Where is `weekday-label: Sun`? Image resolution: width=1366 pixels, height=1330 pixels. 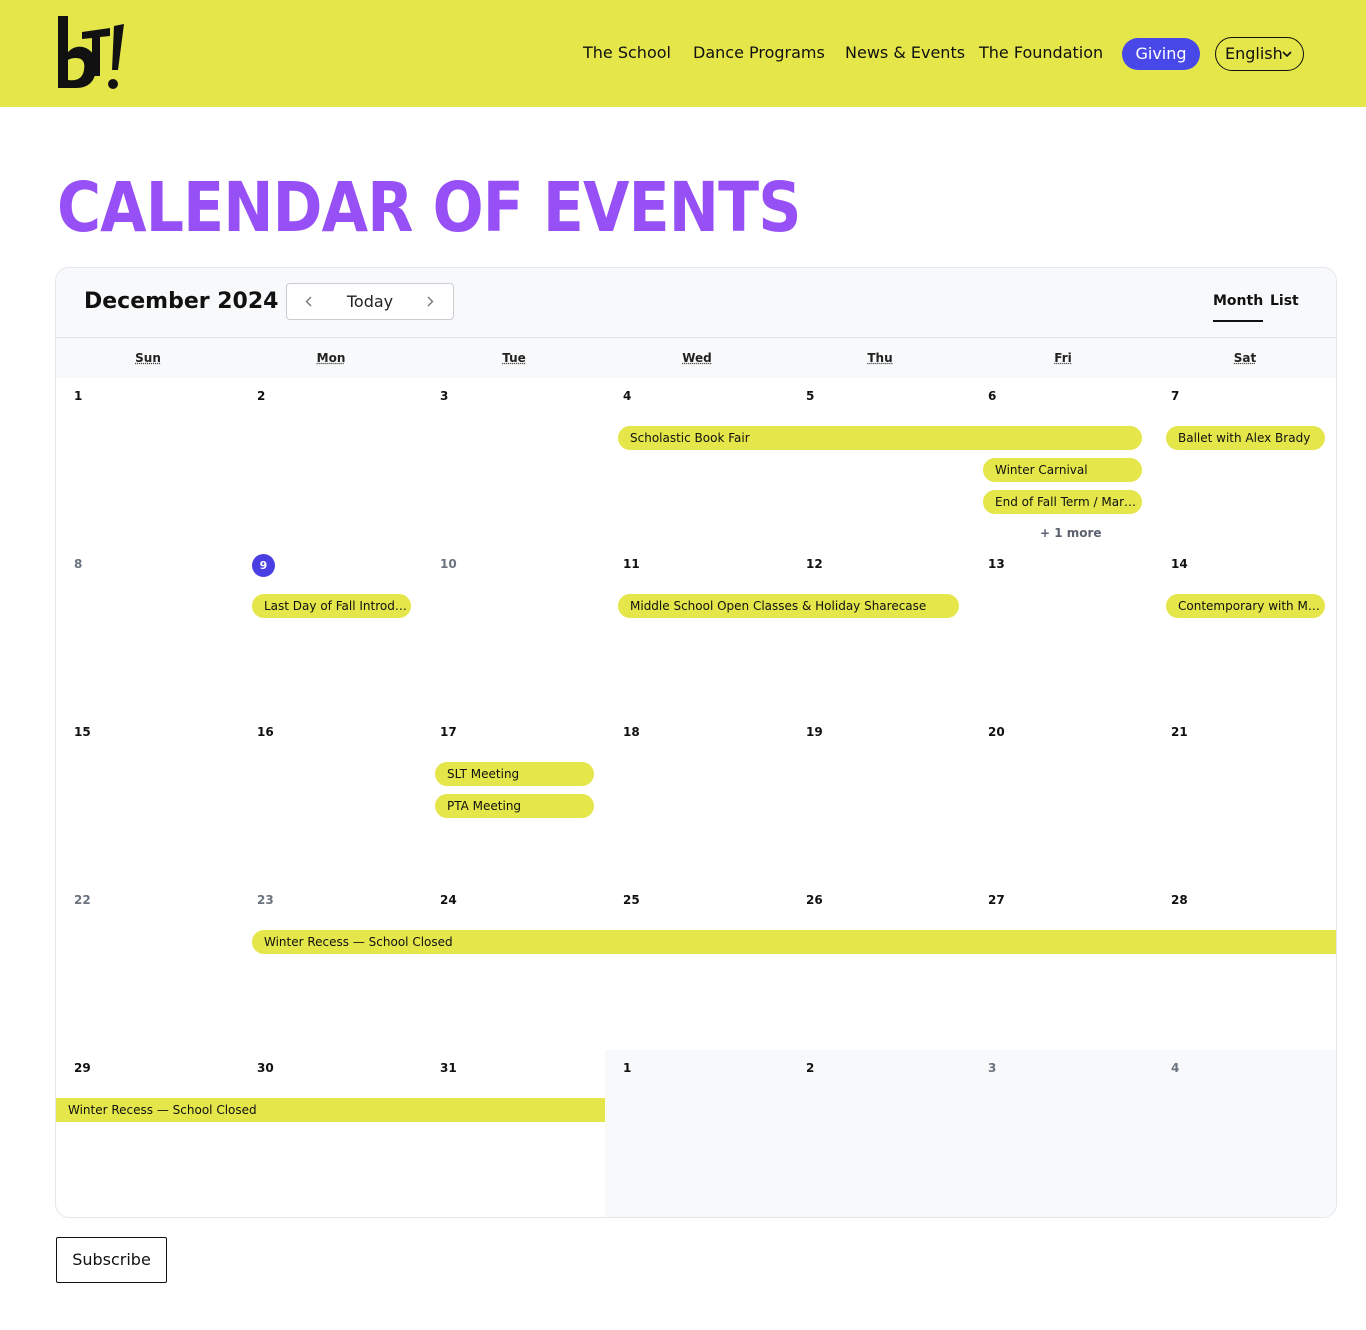 weekday-label: Sun is located at coordinates (148, 358).